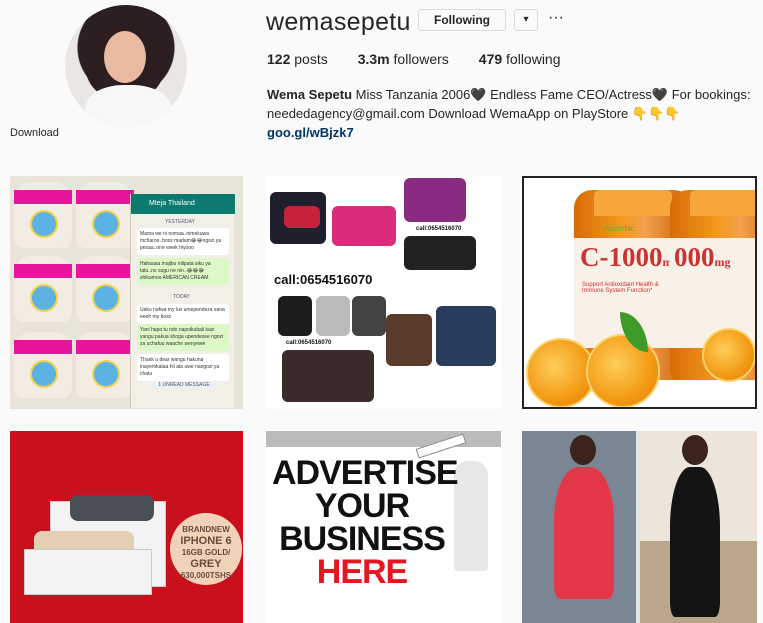  I want to click on posts-stat: 122 posts, so click(297, 59).